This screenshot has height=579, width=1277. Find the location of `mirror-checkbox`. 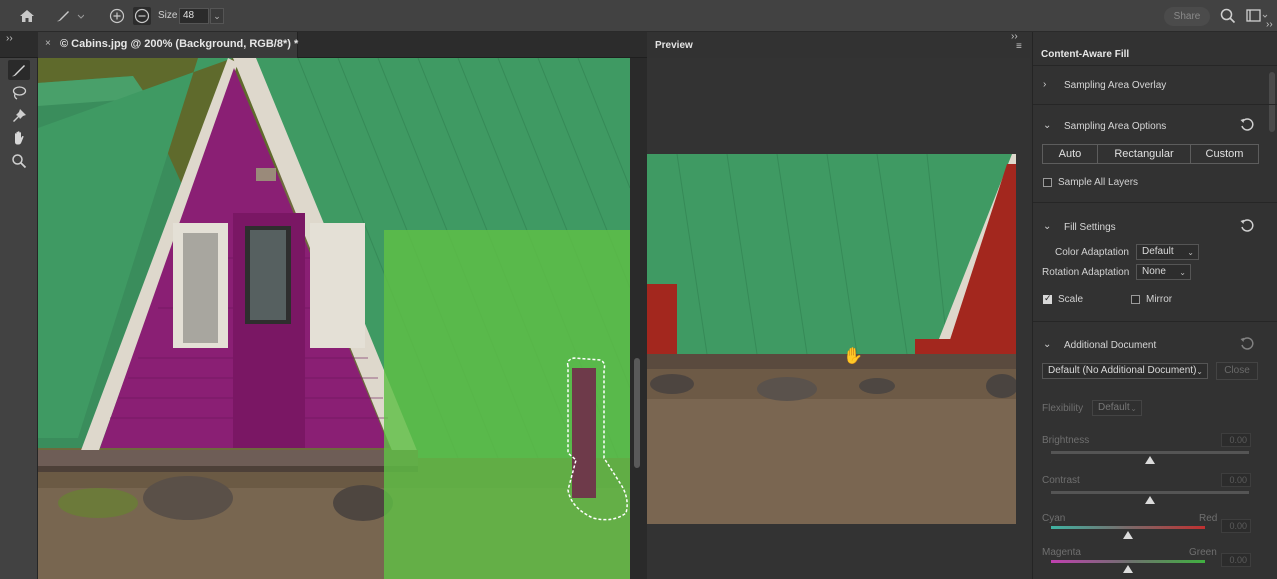

mirror-checkbox is located at coordinates (1135, 299).